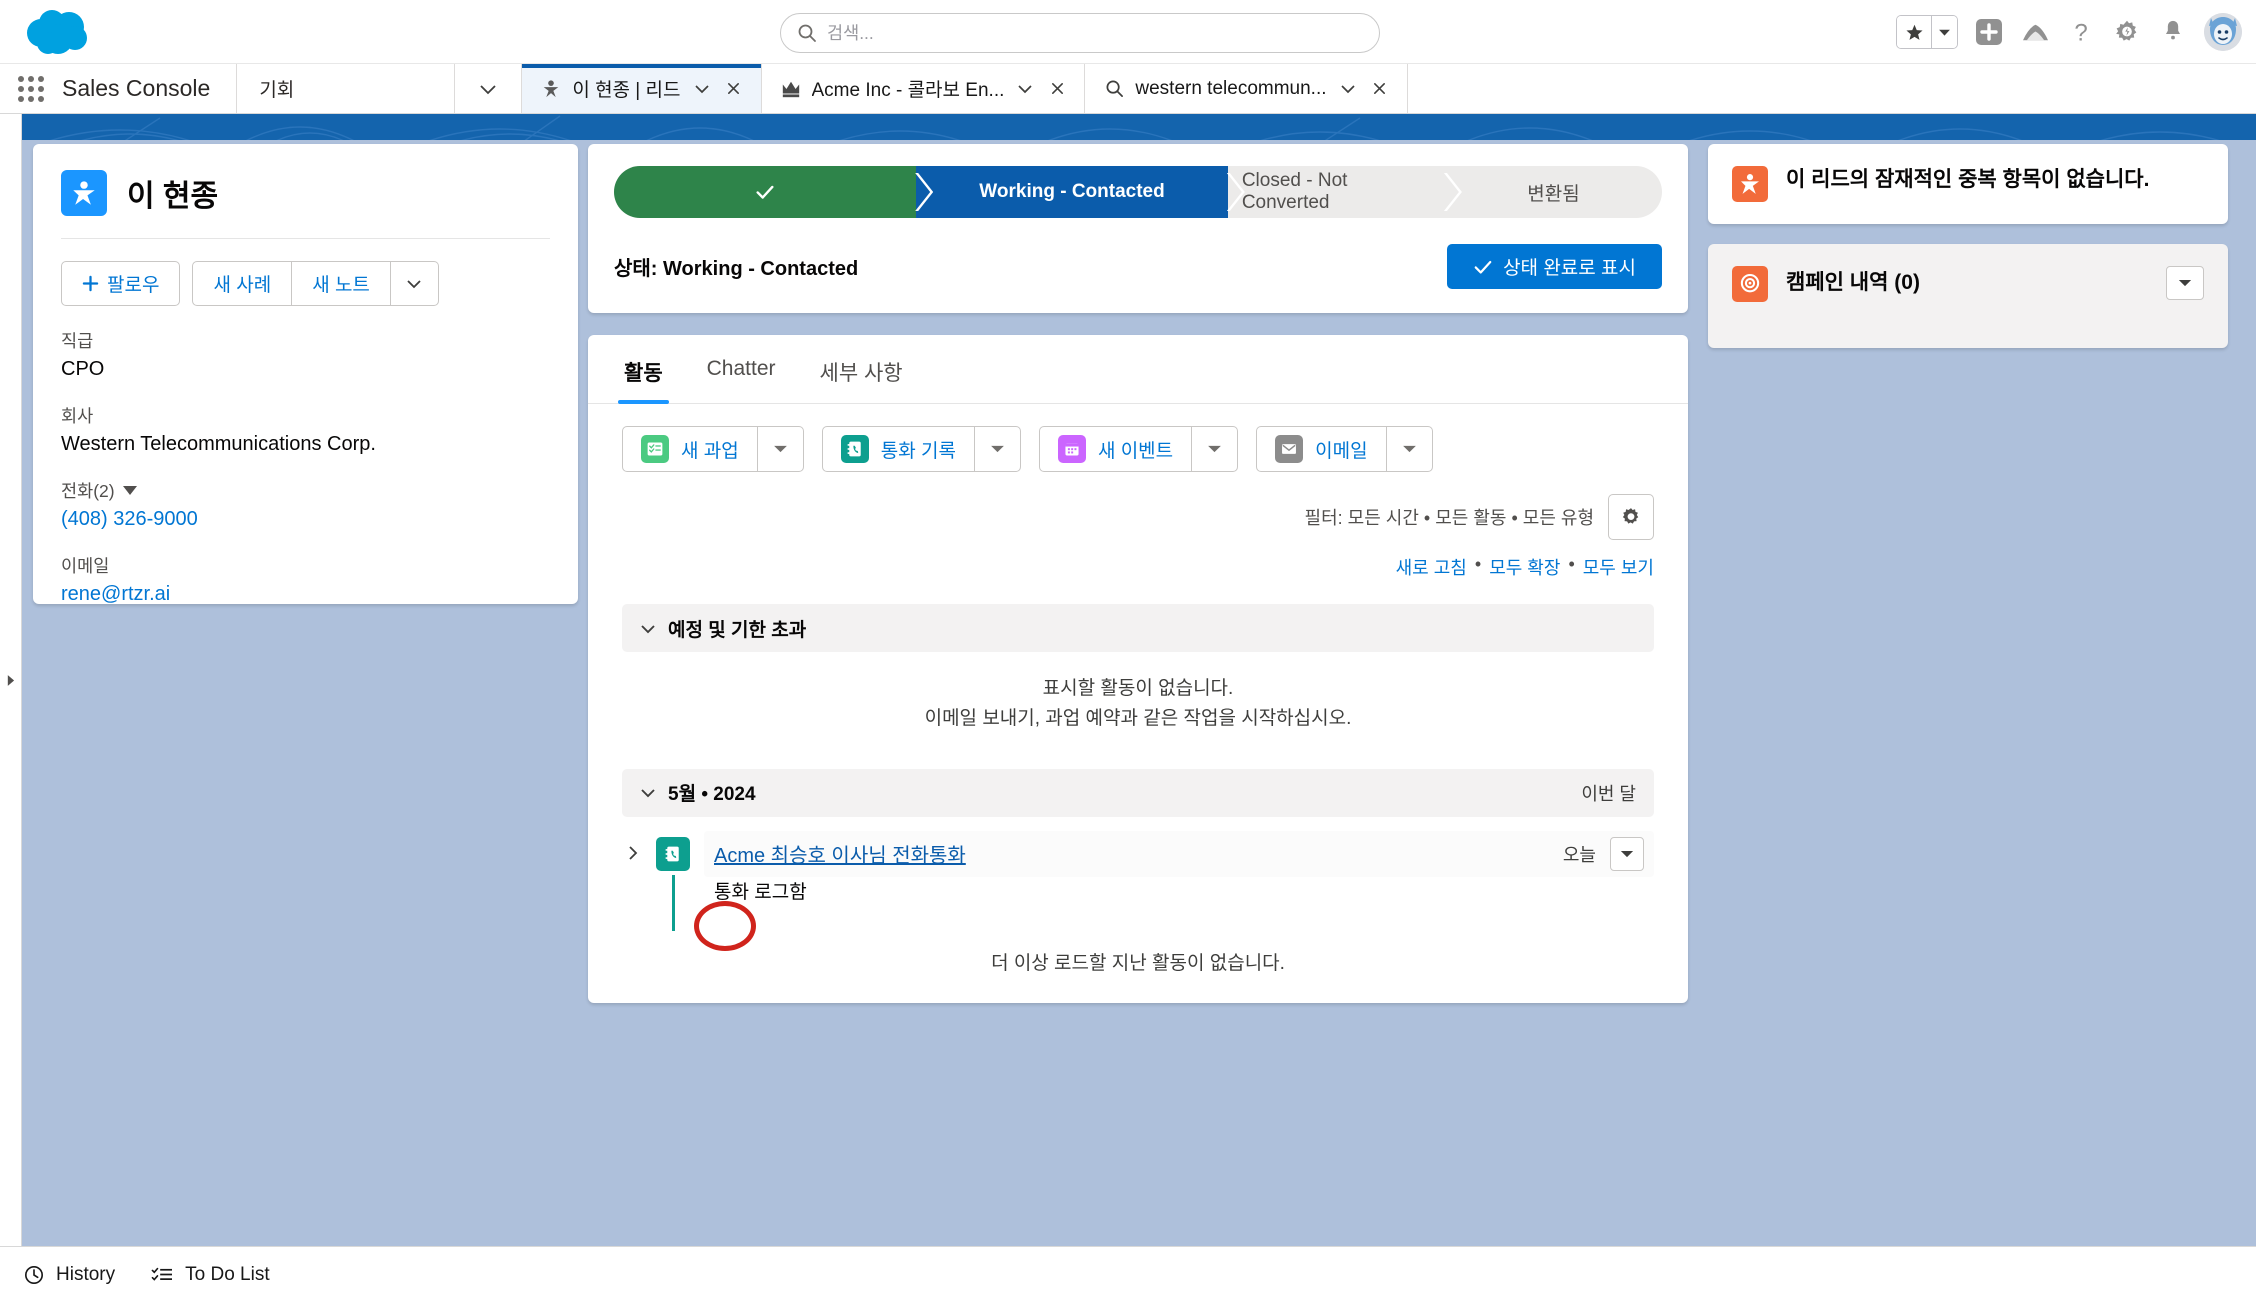  What do you see at coordinates (305, 429) in the screenshot?
I see `field-company: 회사 Western Telecommunications Corp.` at bounding box center [305, 429].